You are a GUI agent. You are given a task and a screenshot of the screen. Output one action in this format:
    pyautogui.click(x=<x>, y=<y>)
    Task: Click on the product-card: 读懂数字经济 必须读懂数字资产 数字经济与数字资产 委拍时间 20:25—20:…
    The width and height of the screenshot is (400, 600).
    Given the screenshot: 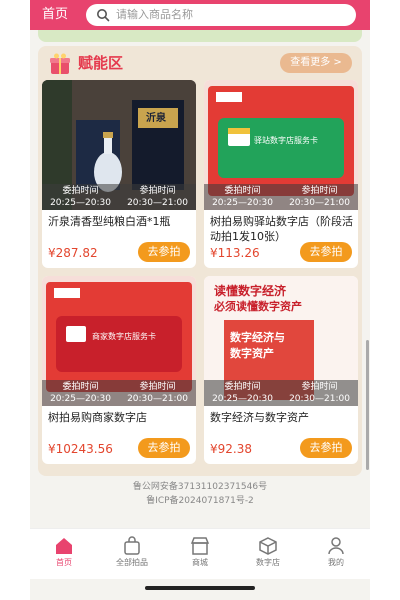 What is the action you would take?
    pyautogui.click(x=281, y=370)
    